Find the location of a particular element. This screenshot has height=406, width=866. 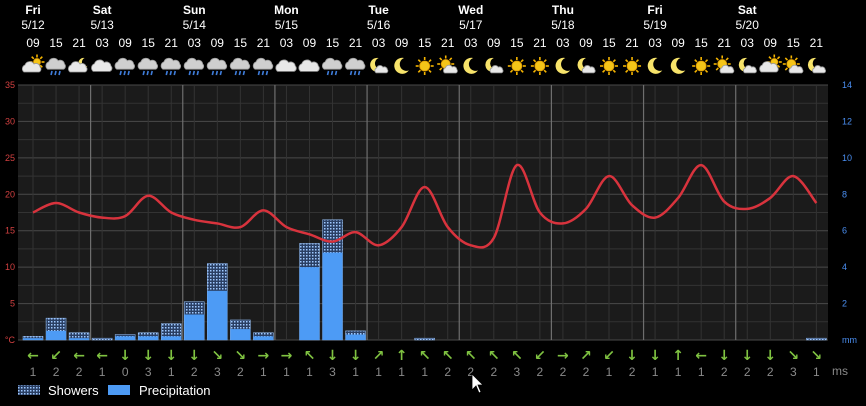

cloud-rain-icon is located at coordinates (240, 66).